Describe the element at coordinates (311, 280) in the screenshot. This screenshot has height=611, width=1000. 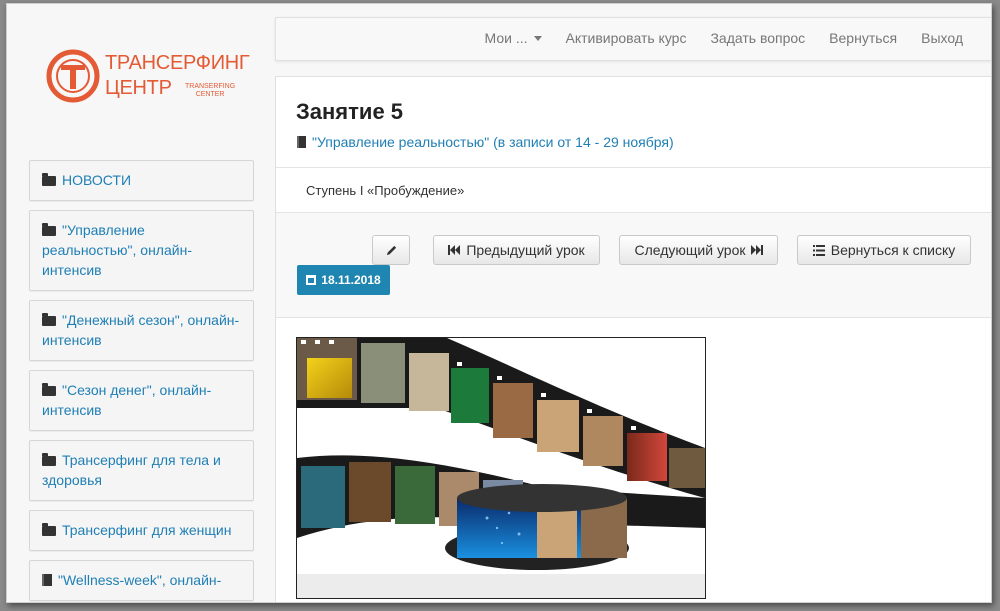
I see `calendar-icon` at that location.